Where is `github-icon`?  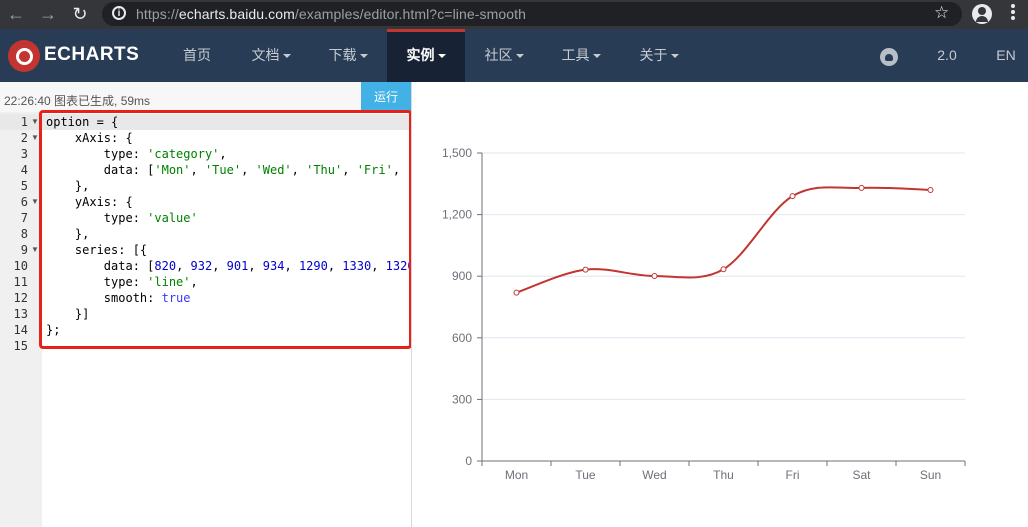 github-icon is located at coordinates (889, 57).